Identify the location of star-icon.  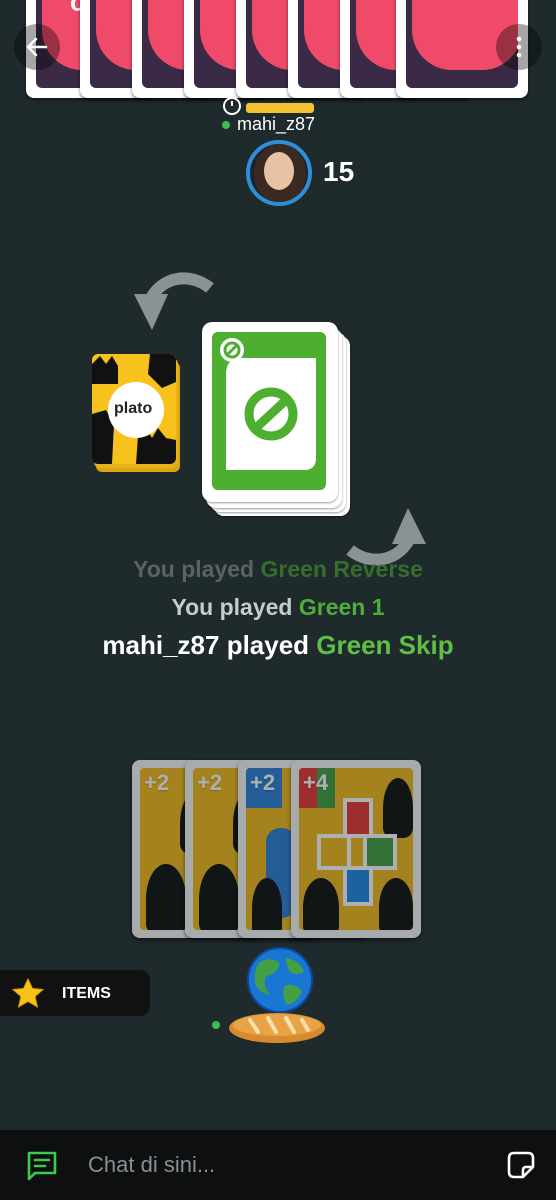
(28, 993).